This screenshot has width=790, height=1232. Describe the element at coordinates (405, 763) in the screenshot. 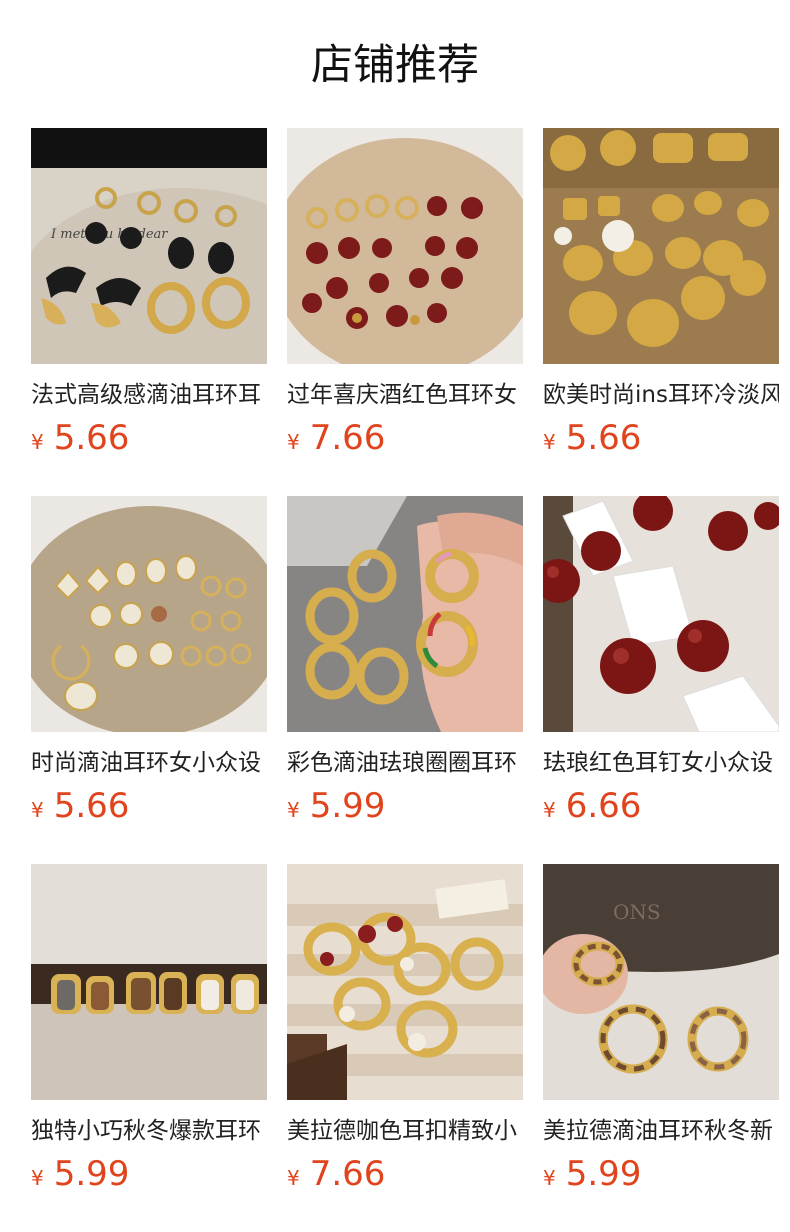

I see `product-name: 彩色滴油珐琅圈圈耳环` at that location.